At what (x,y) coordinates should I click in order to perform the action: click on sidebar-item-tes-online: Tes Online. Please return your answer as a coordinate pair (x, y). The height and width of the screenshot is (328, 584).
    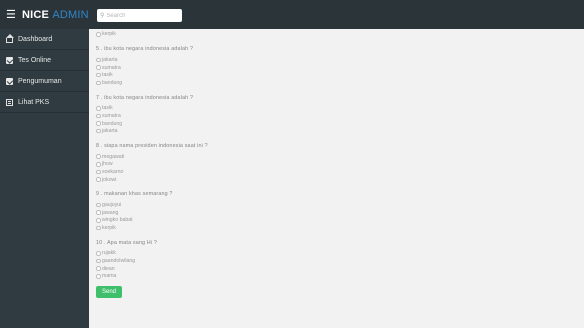
    Looking at the image, I should click on (44, 60).